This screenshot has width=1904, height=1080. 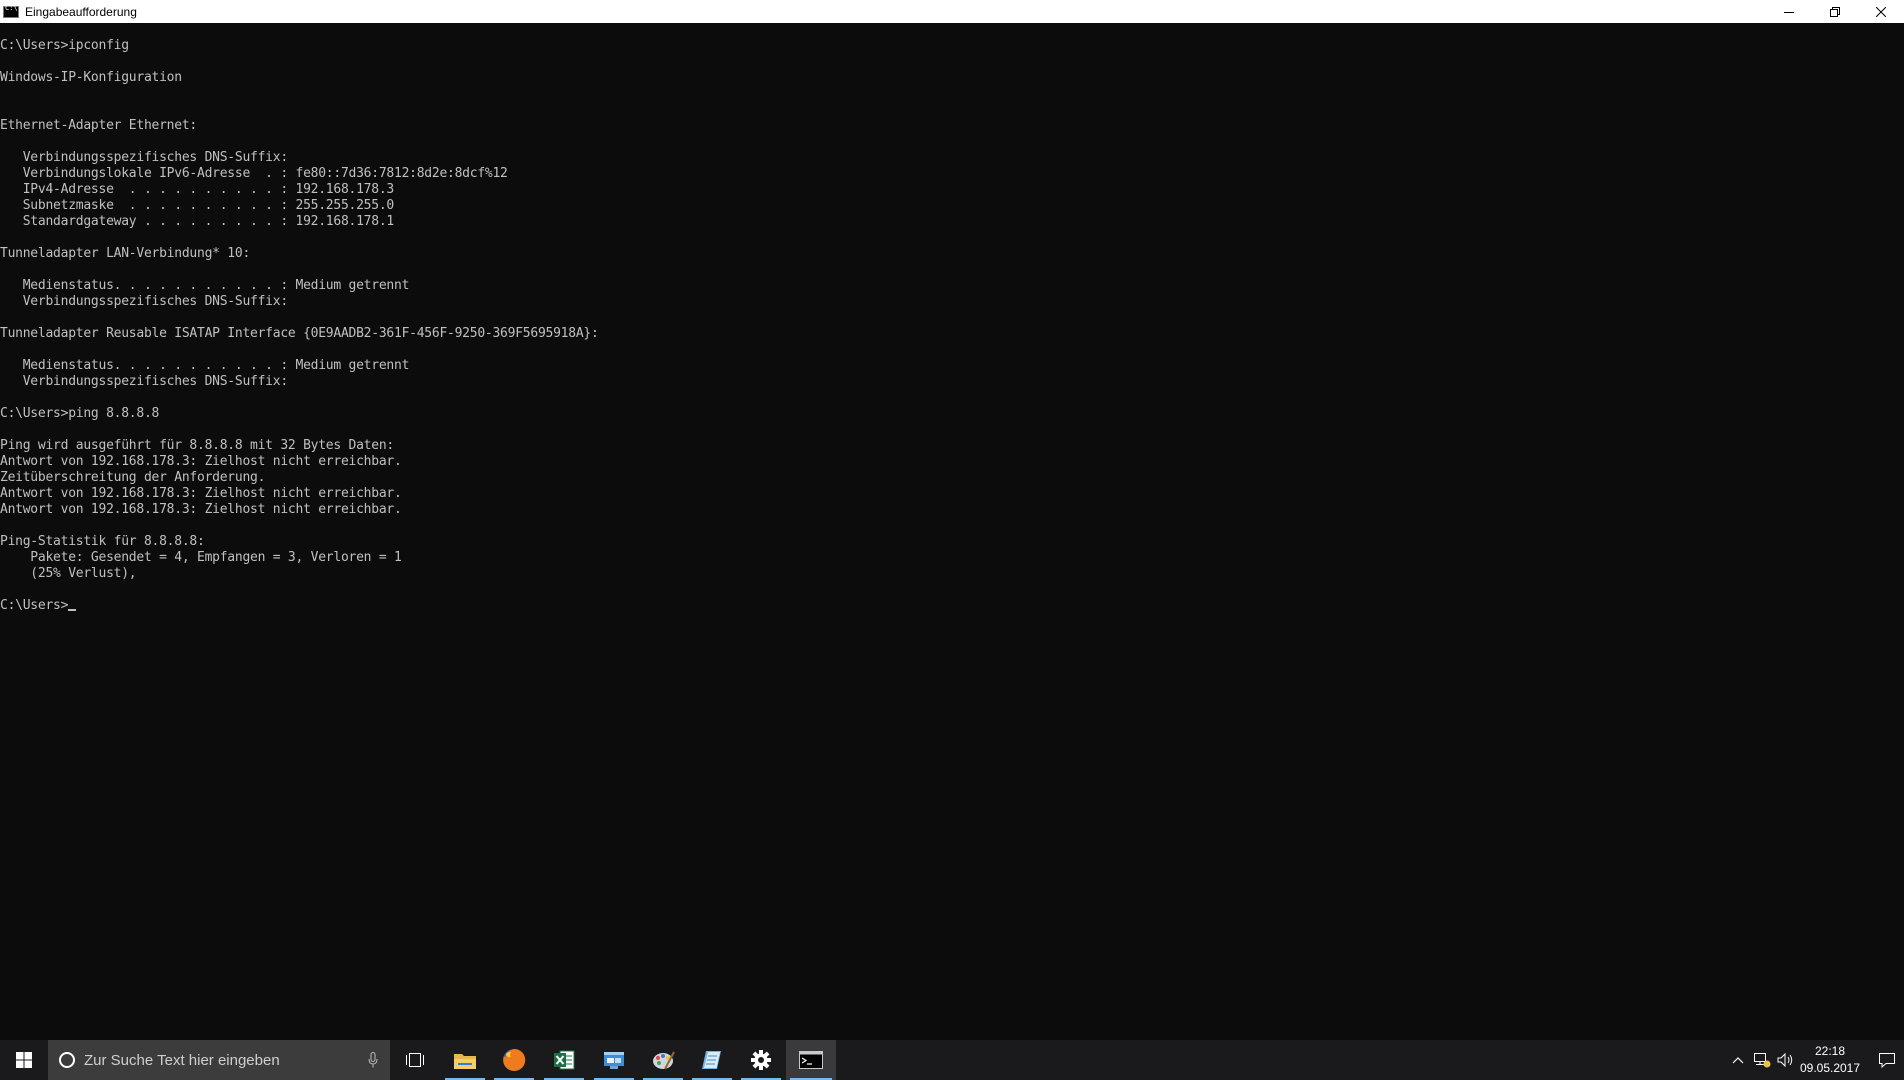 What do you see at coordinates (81, 11) in the screenshot?
I see `window-title: Eingabeaufforderung` at bounding box center [81, 11].